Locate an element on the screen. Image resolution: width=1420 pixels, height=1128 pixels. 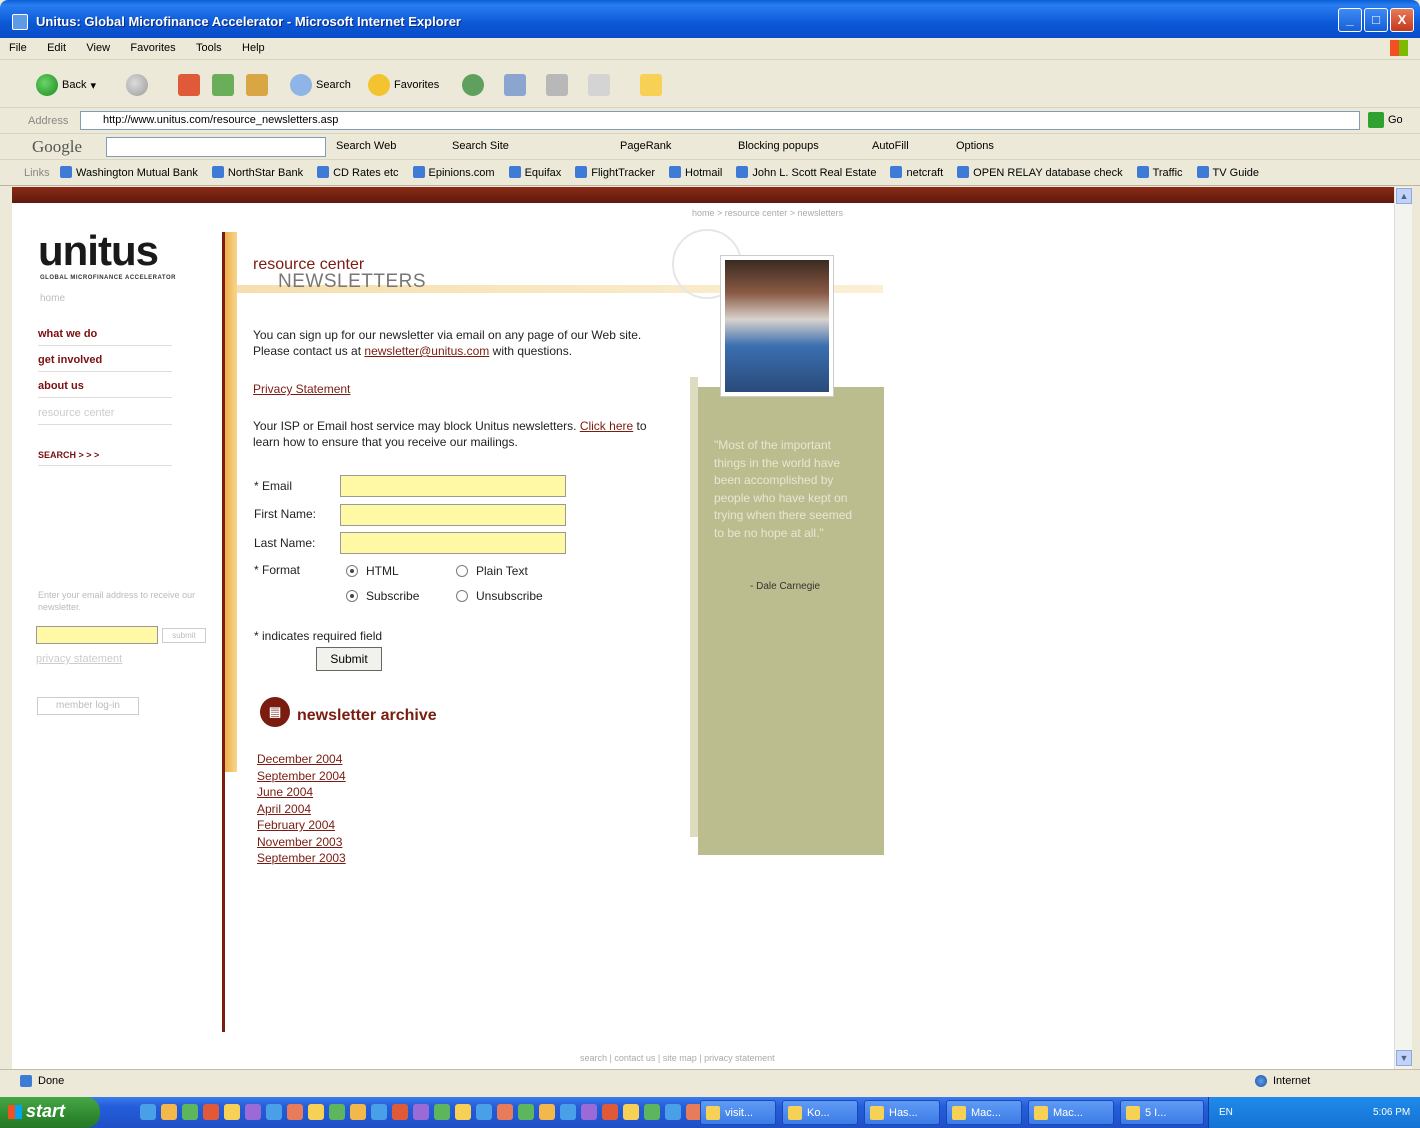
link-item: CD Rates etc is located at coordinates (357, 172).